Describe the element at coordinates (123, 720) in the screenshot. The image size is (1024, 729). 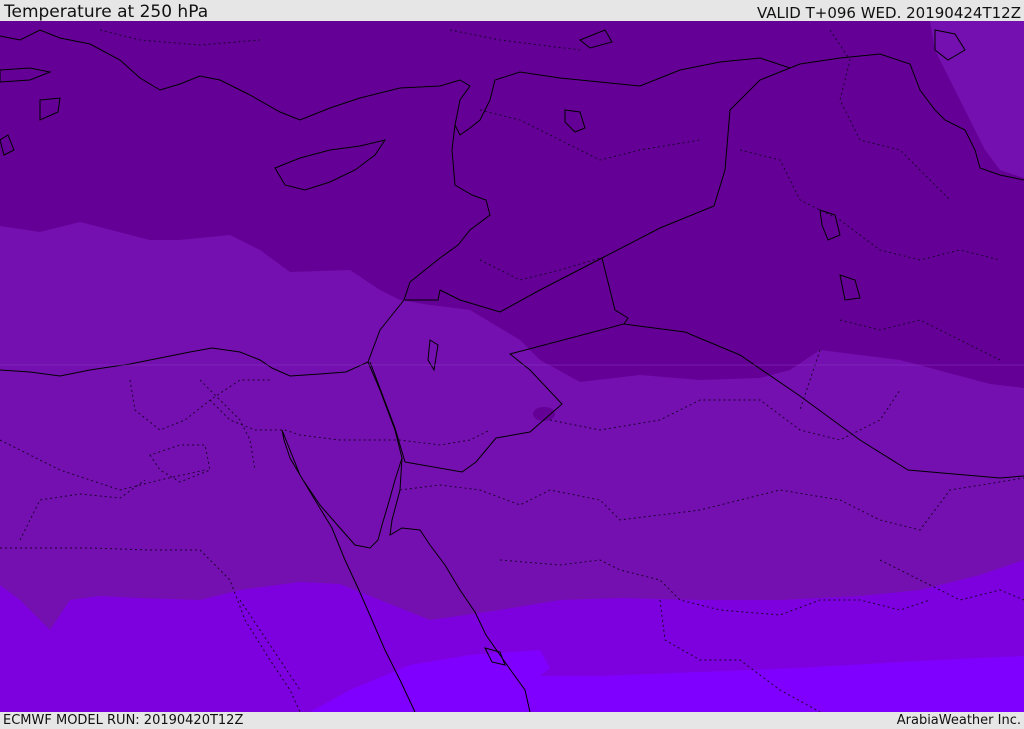
I see `model-run-label: ECMWF MODEL RUN: 20190420T12Z` at that location.